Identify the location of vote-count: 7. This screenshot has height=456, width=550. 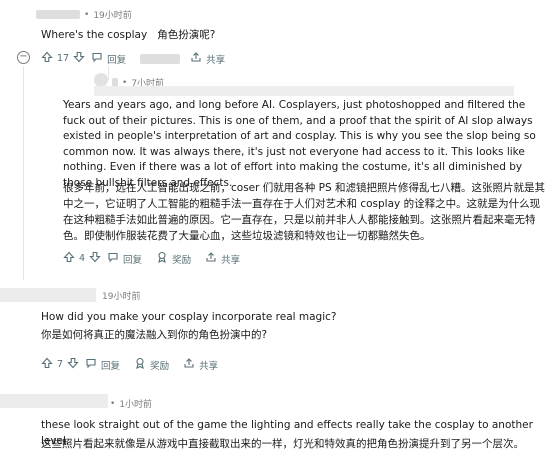
(60, 364).